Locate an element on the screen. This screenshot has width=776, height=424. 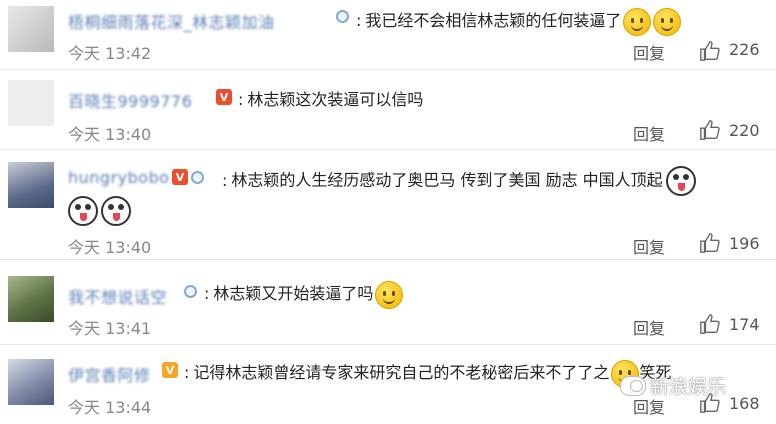
like-count: 196 is located at coordinates (744, 243).